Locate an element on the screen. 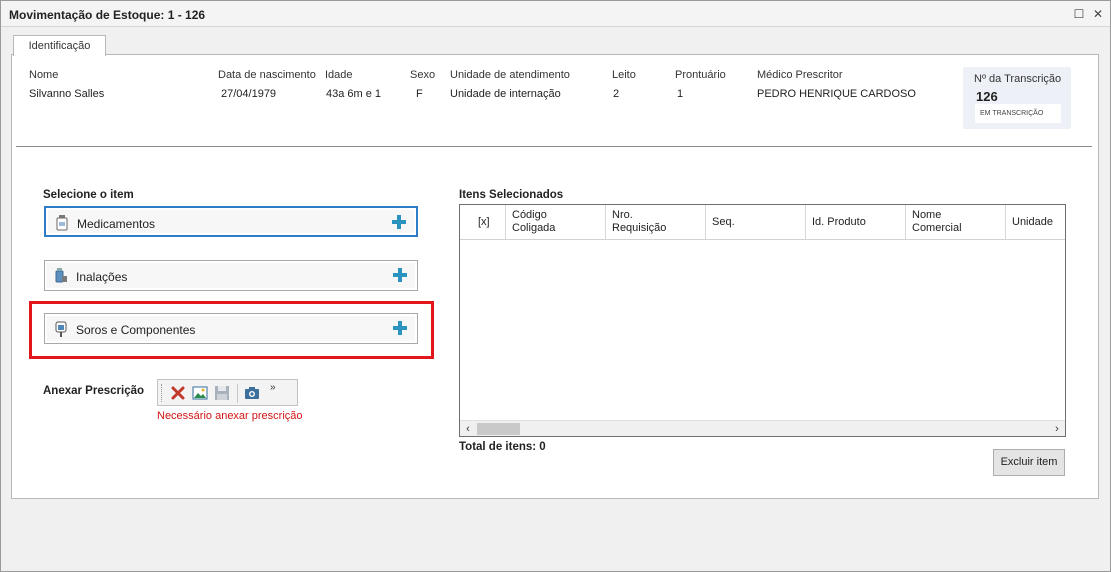 This screenshot has width=1111, height=572. care-unit-value: Unidade de internação is located at coordinates (505, 94).